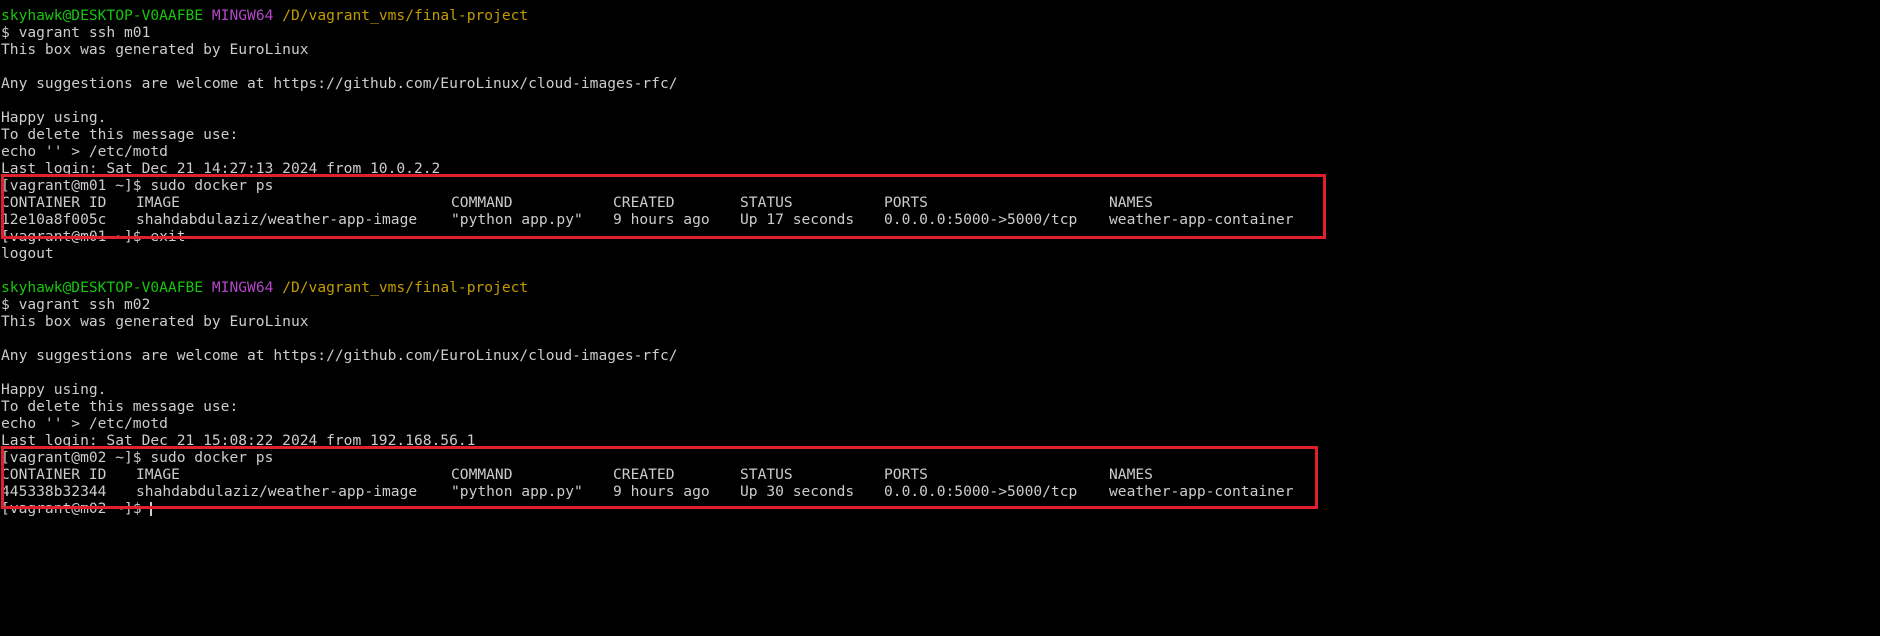  Describe the element at coordinates (76, 304) in the screenshot. I see `command-line: $ vagrant ssh m02` at that location.